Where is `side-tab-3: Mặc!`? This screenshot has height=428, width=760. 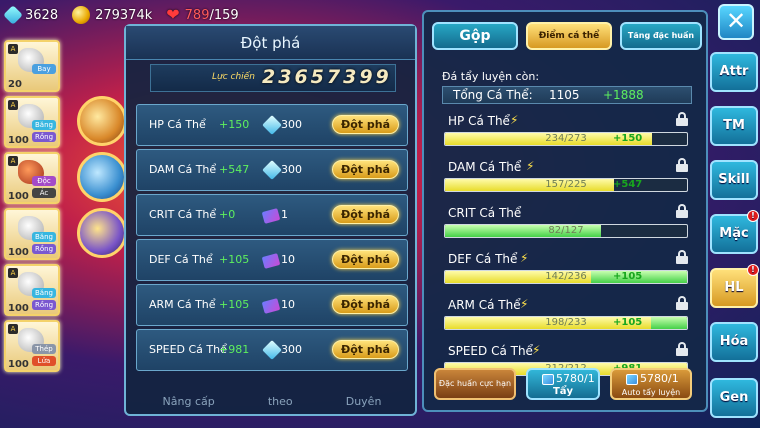
side-tab-3: Mặc! is located at coordinates (734, 232).